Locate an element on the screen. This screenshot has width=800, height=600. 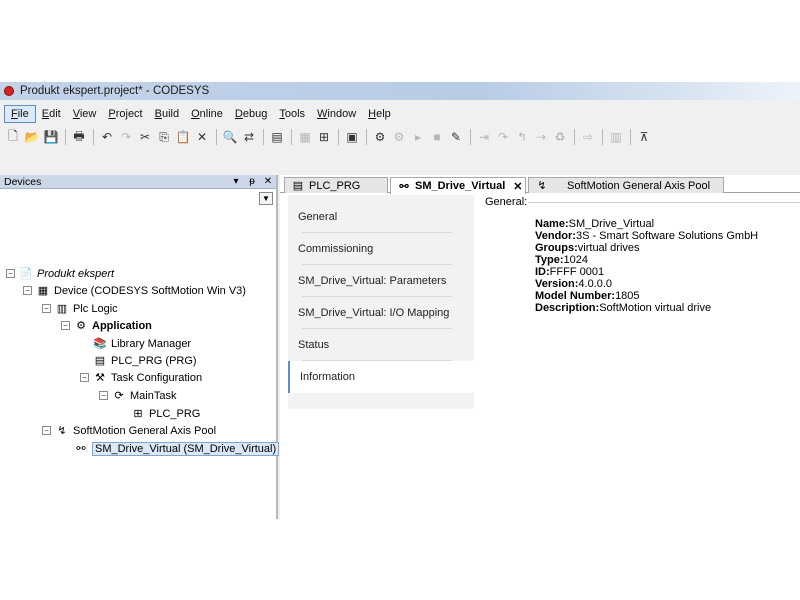
copy-icon: ⎘ is located at coordinates (164, 137).